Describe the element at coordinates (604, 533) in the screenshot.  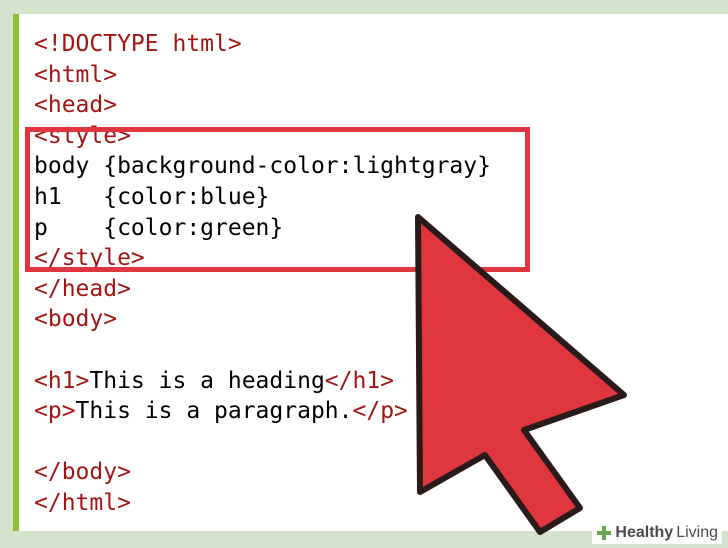
I see `plus-leaf-icon` at that location.